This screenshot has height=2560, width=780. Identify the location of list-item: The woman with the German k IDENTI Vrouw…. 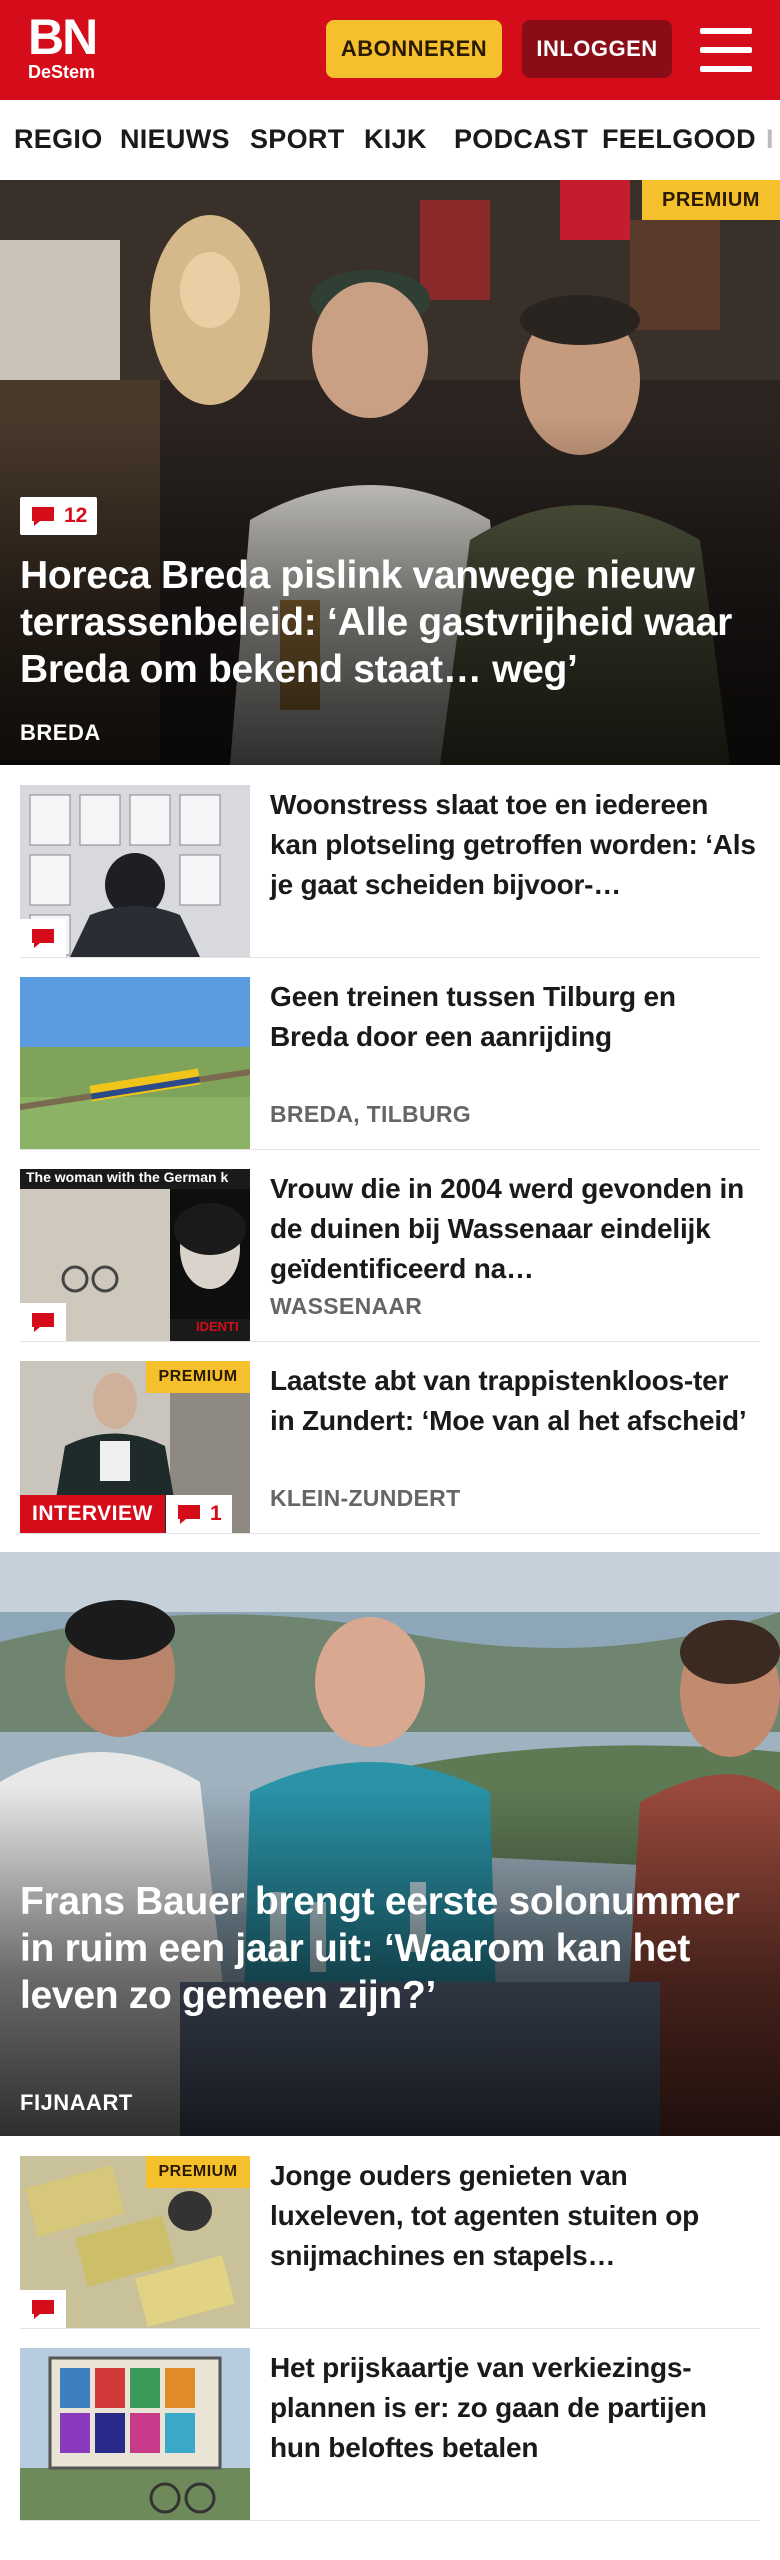
(390, 1255).